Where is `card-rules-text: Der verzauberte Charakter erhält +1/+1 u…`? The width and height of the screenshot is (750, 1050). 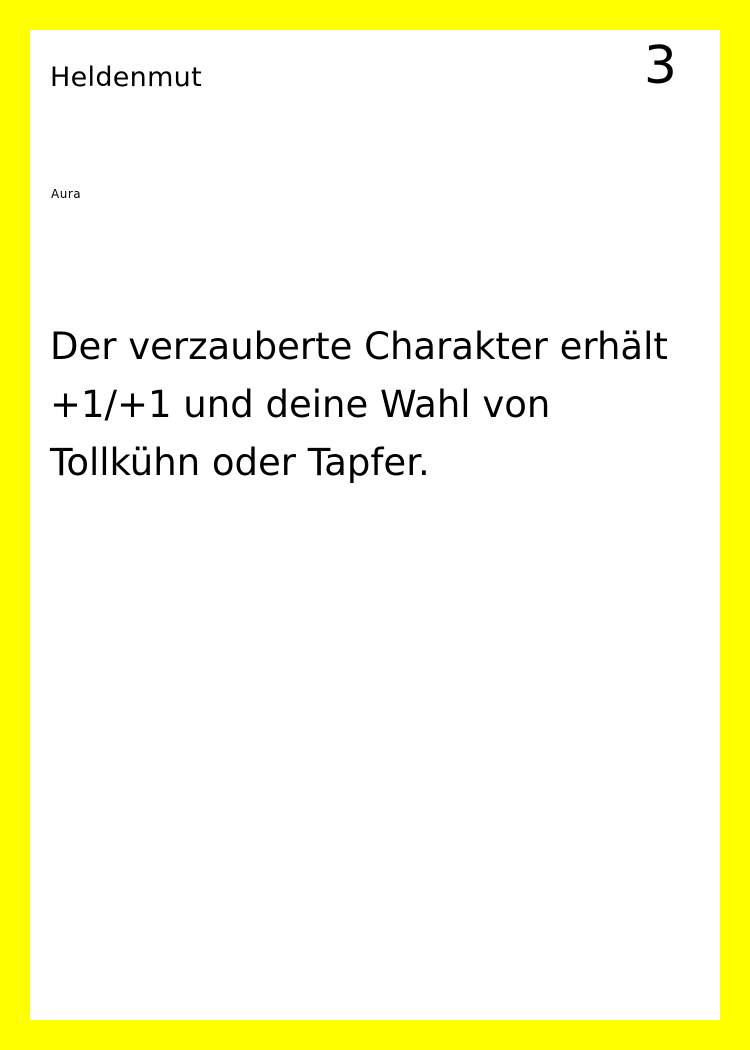
card-rules-text: Der verzauberte Charakter erhält +1/+1 u… is located at coordinates (359, 404).